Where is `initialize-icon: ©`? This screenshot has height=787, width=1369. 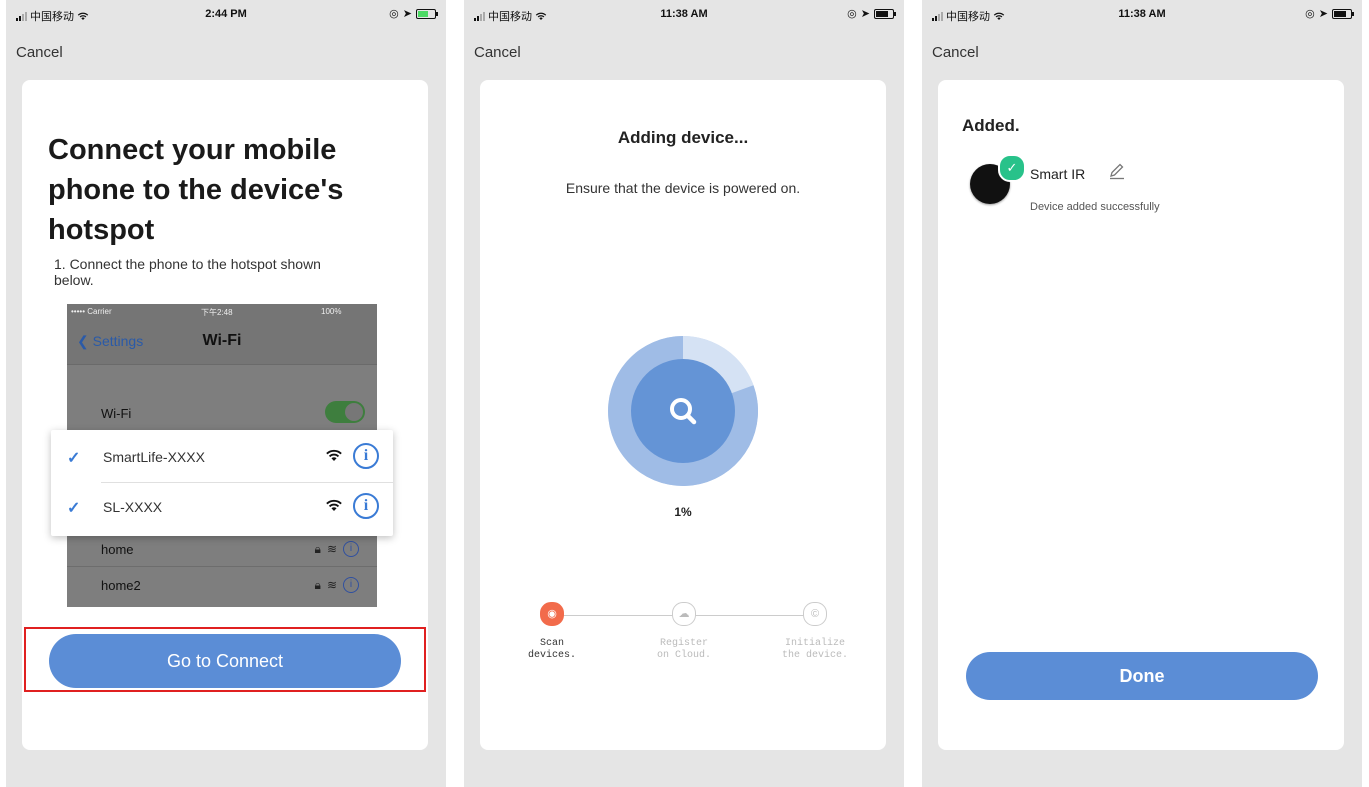
initialize-icon: © is located at coordinates (815, 614).